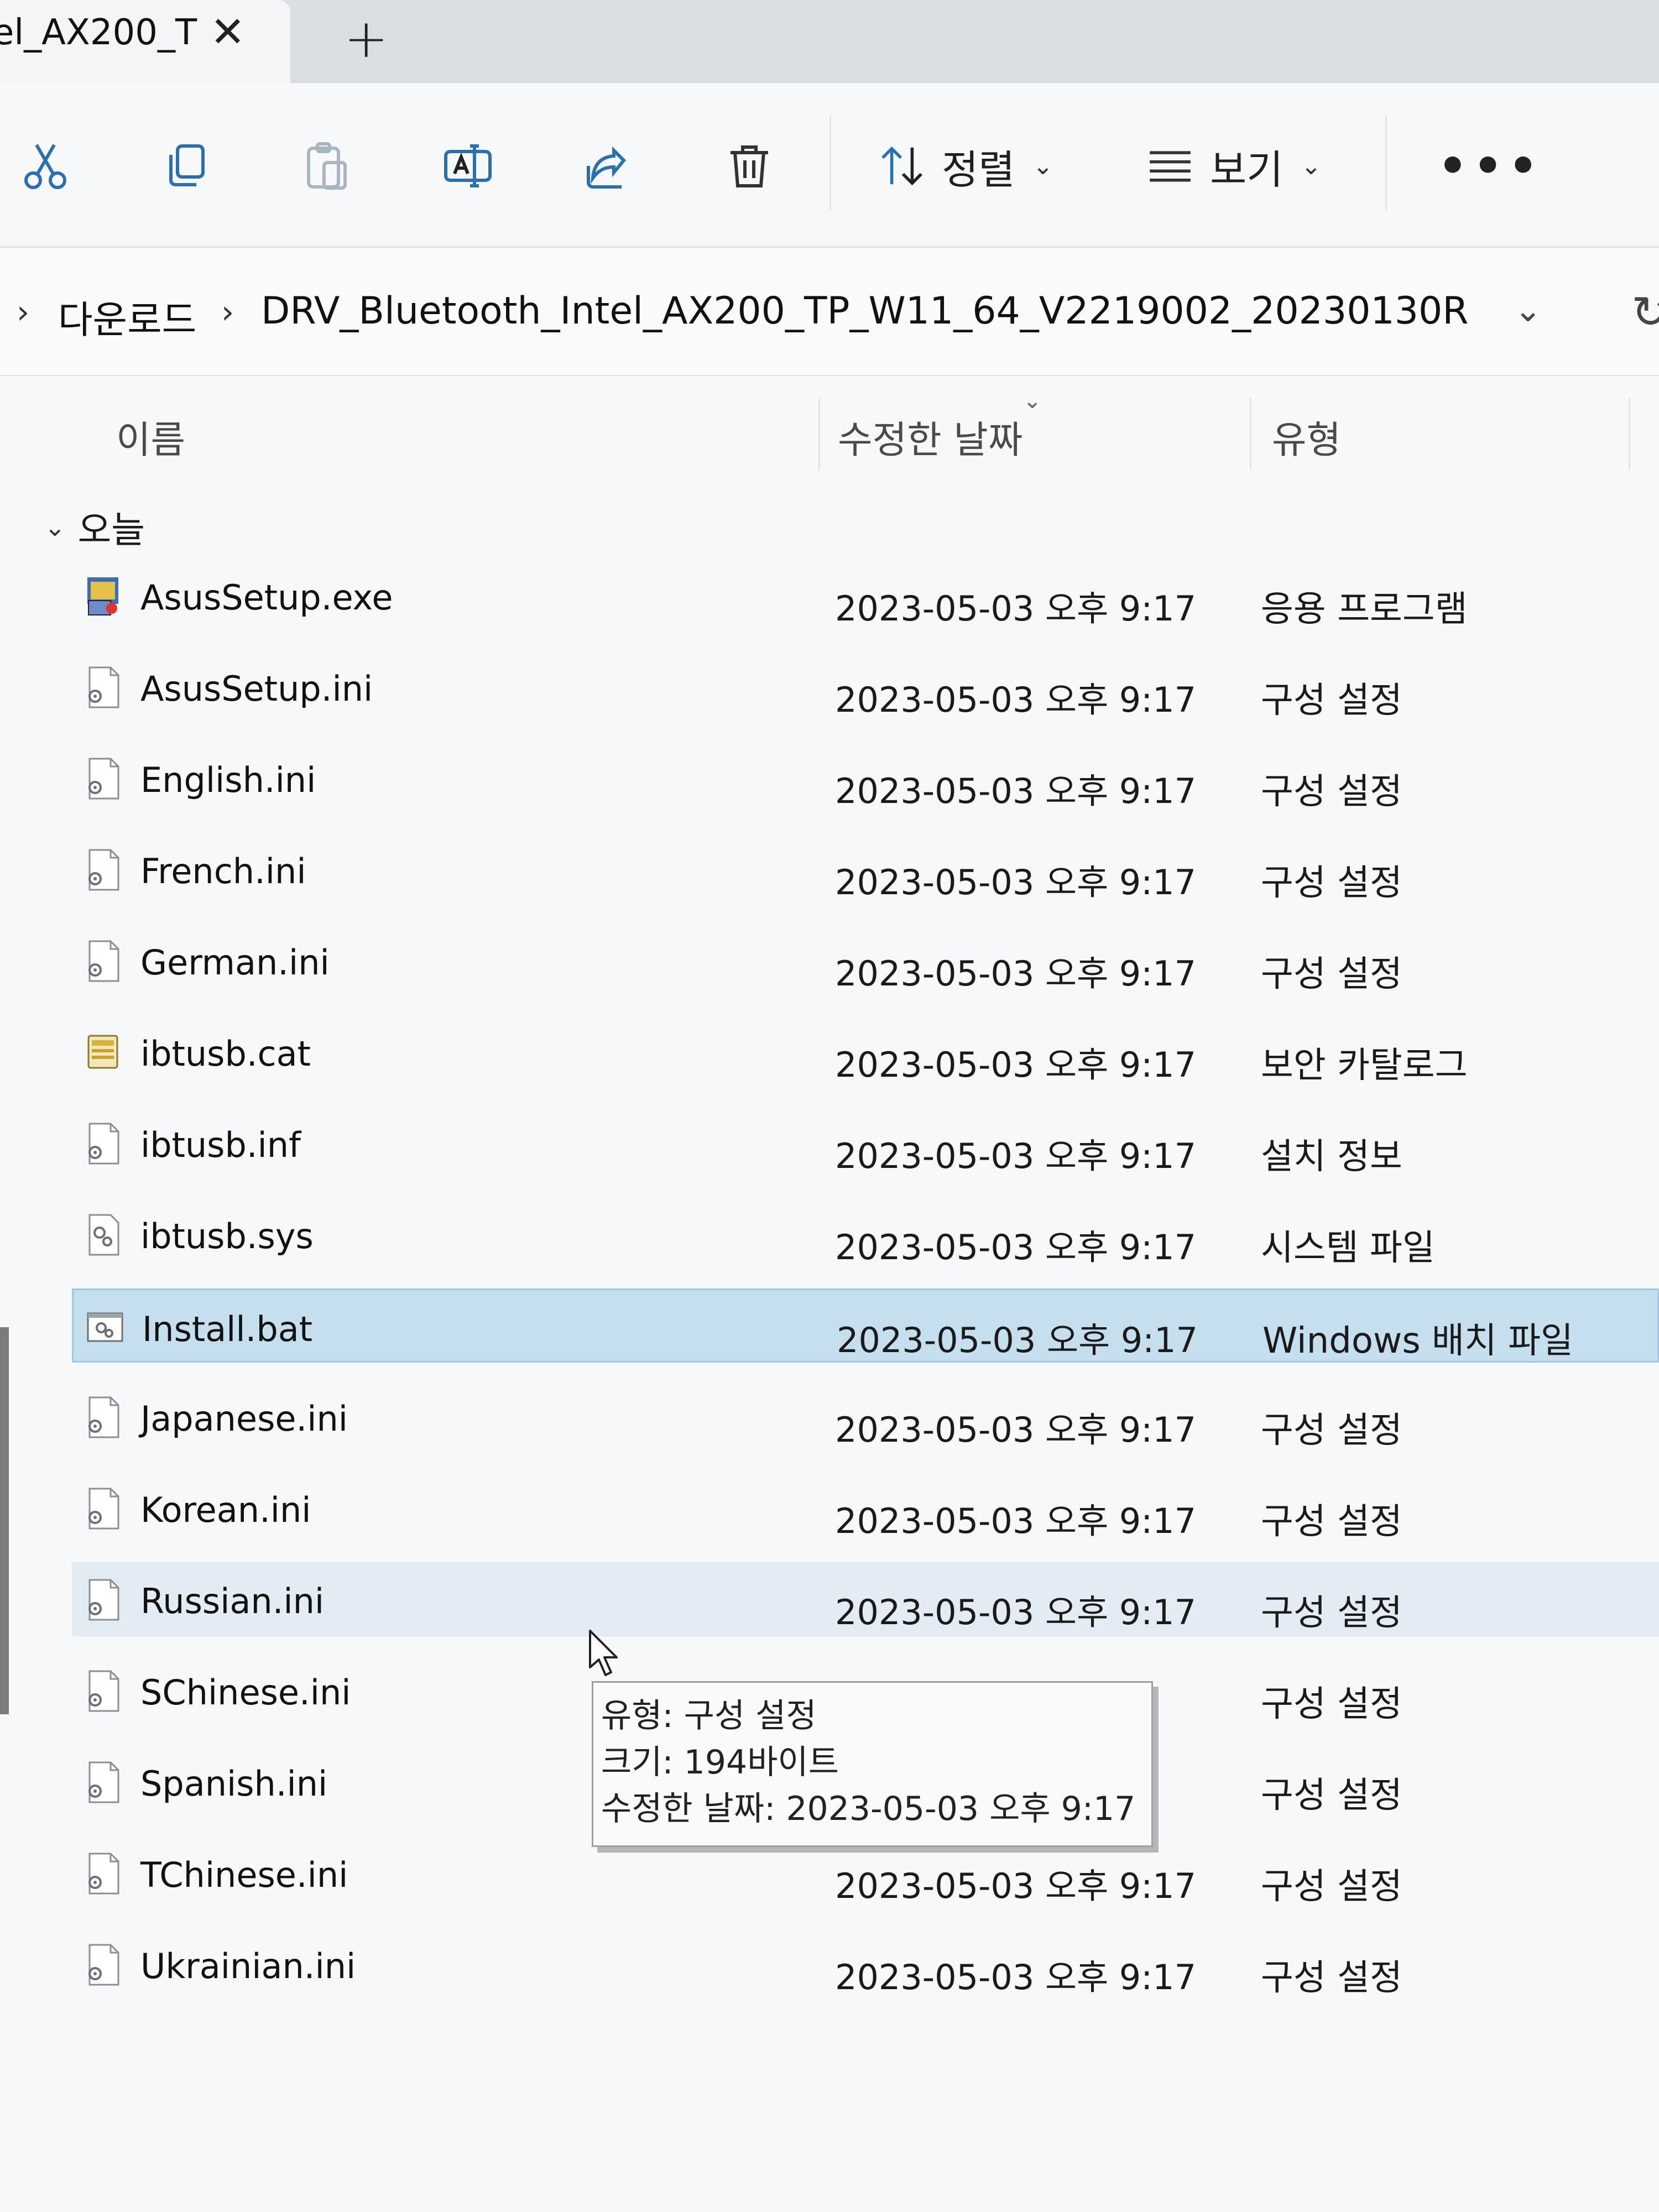 The height and width of the screenshot is (2212, 1659). What do you see at coordinates (151, 437) in the screenshot?
I see `column-header-name: 이름` at bounding box center [151, 437].